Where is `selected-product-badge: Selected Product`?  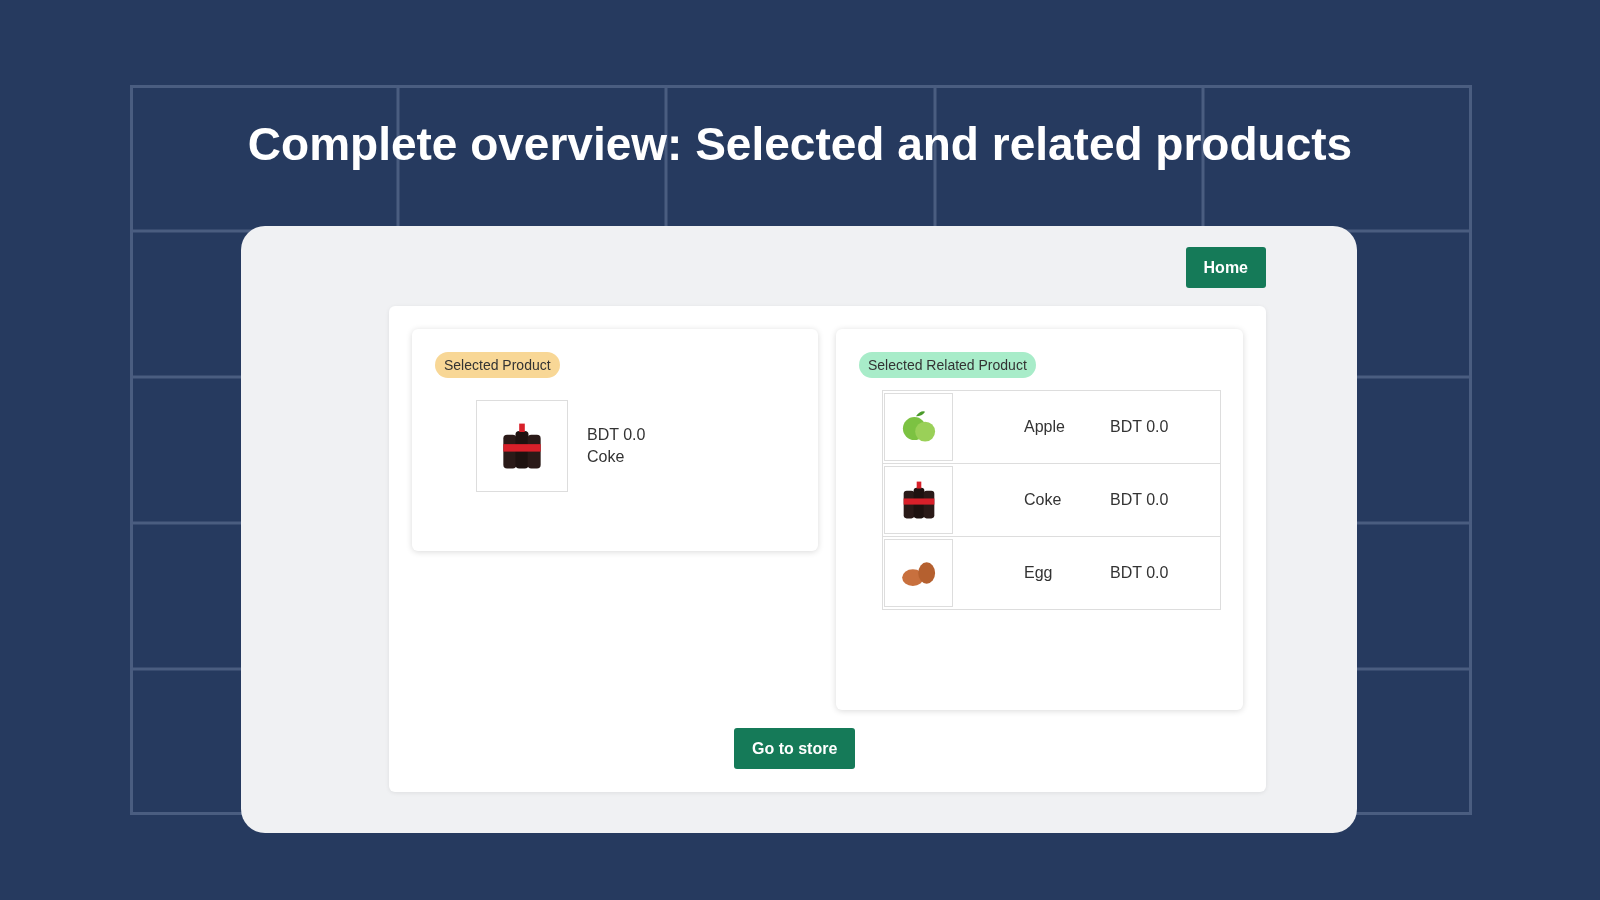
selected-product-badge: Selected Product is located at coordinates (497, 365).